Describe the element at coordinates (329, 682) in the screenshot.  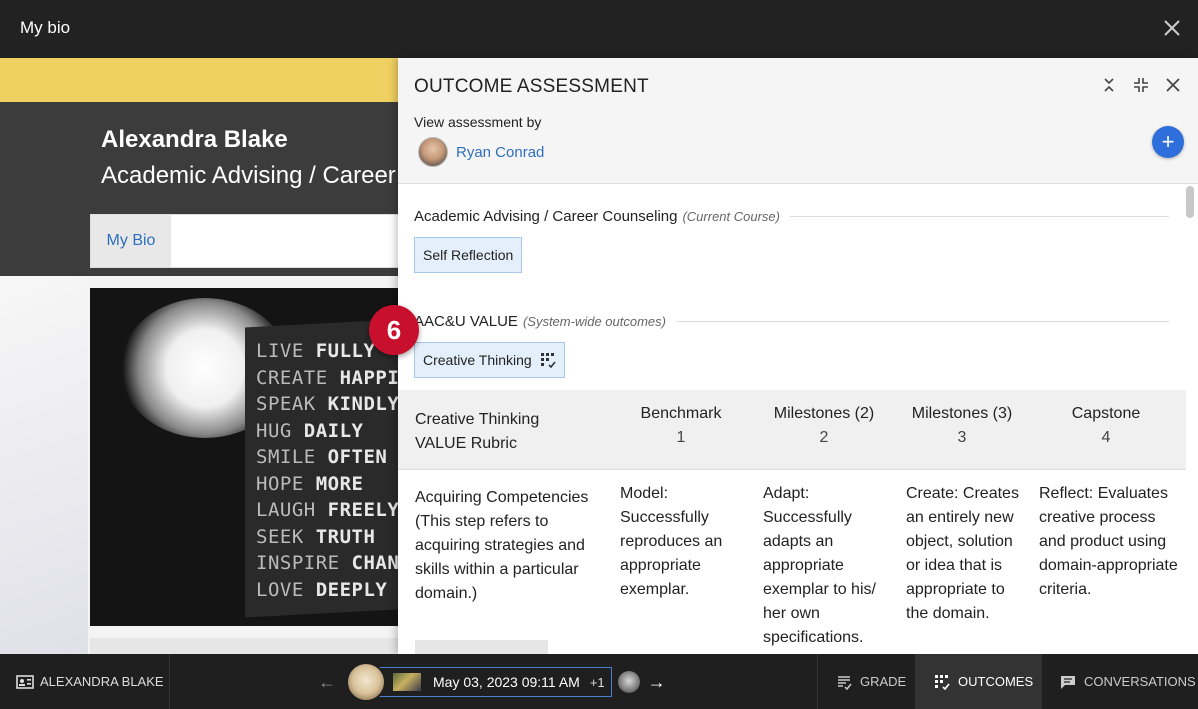
I see `previous-arrow-icon: ←` at that location.